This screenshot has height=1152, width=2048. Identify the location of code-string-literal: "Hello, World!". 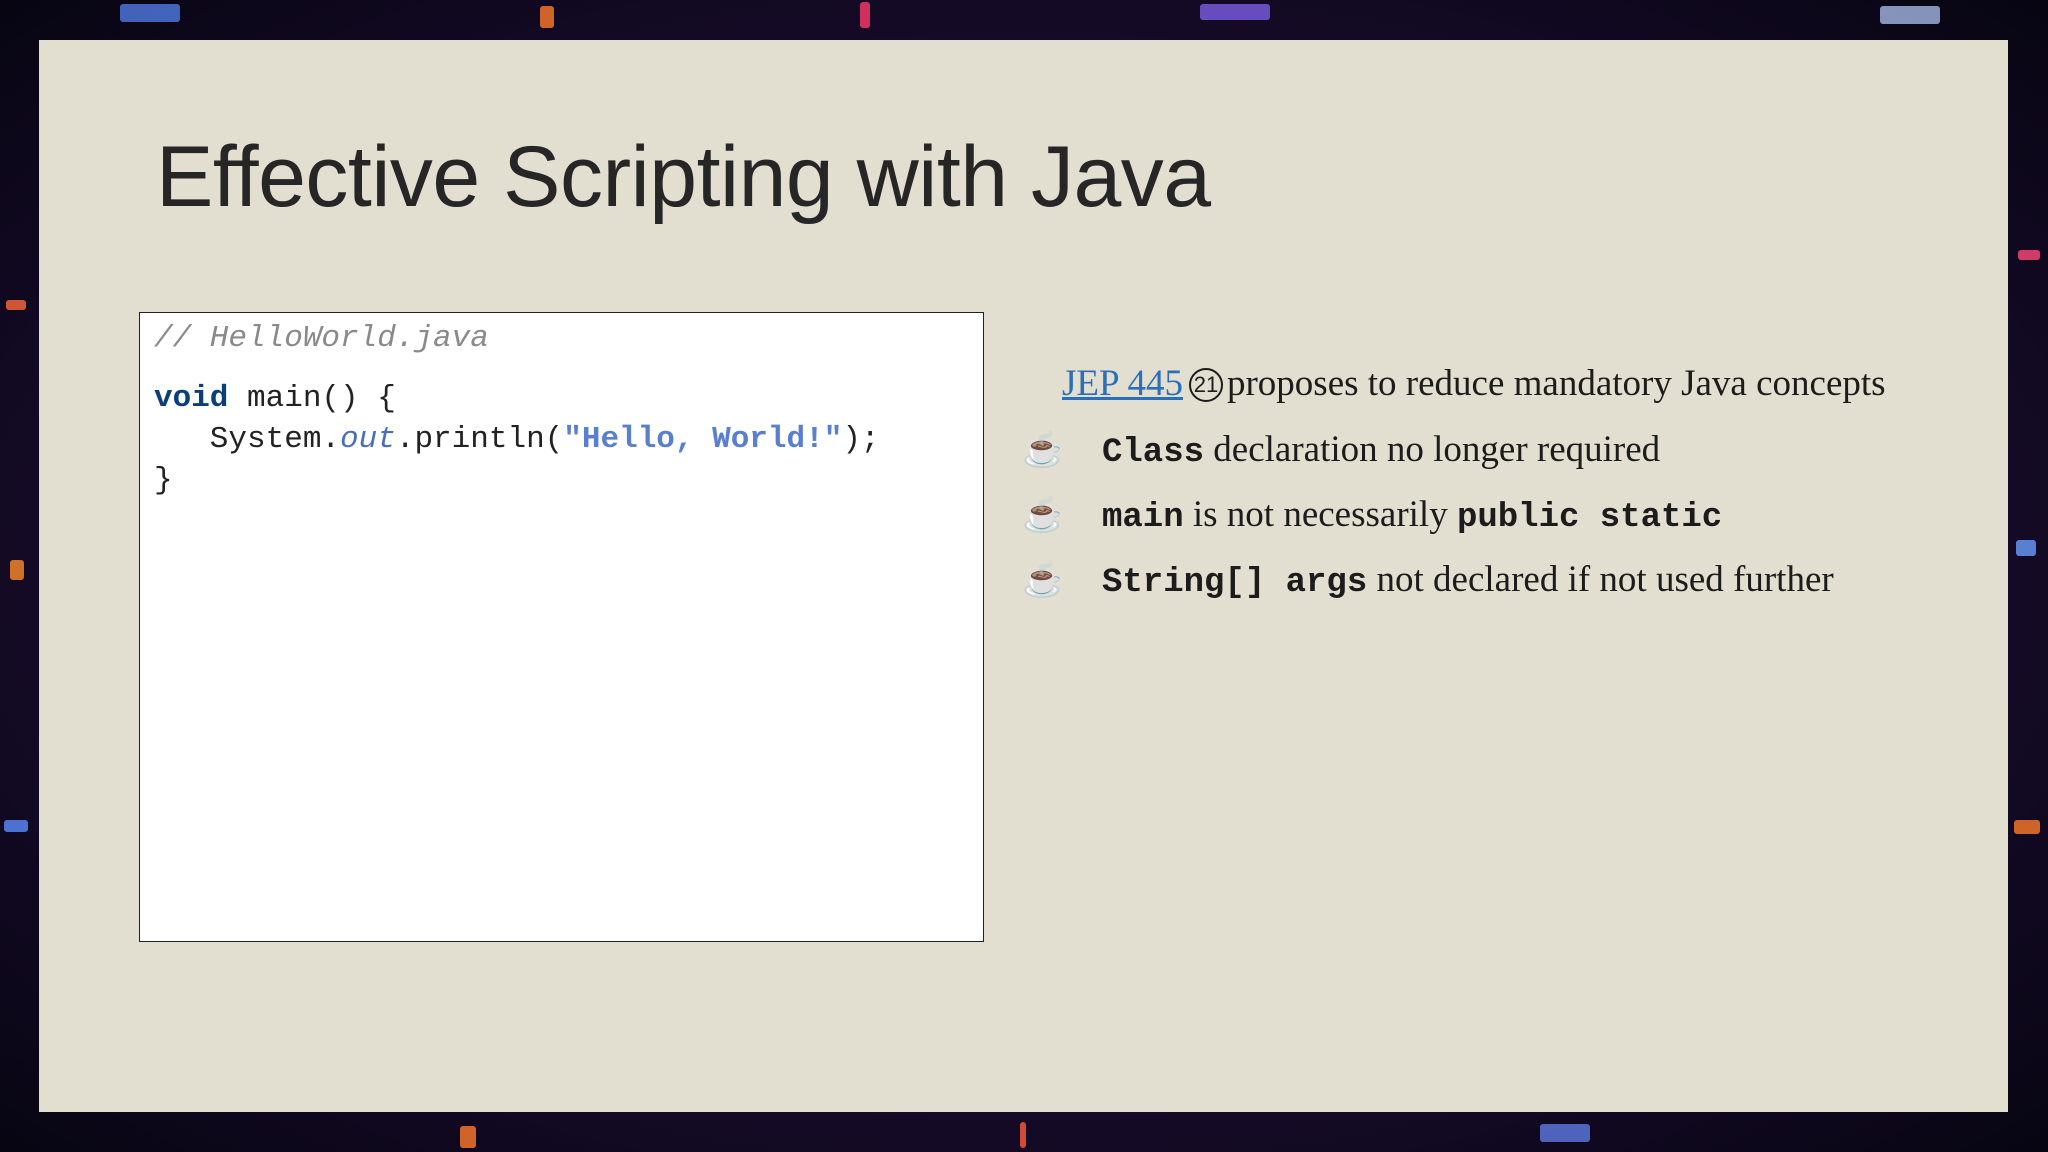
(703, 439).